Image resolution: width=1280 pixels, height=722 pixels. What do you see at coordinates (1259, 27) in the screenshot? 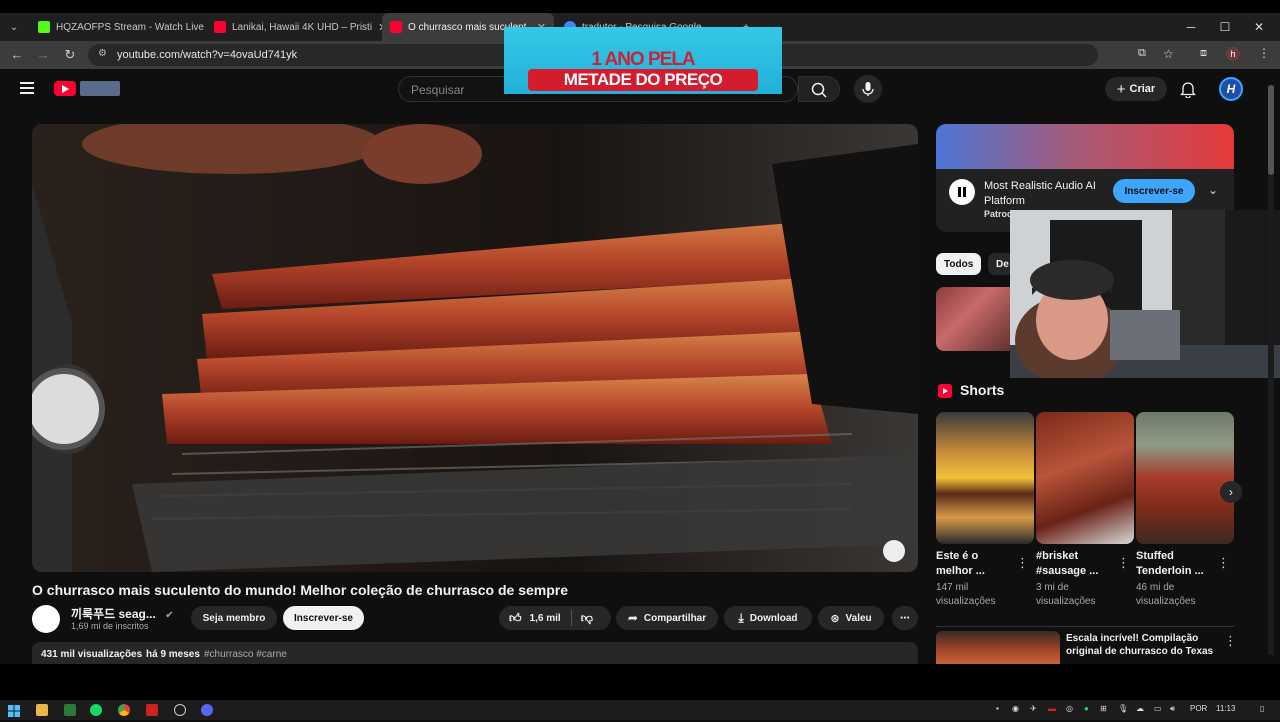
I see `close-window-icon: ✕` at bounding box center [1259, 27].